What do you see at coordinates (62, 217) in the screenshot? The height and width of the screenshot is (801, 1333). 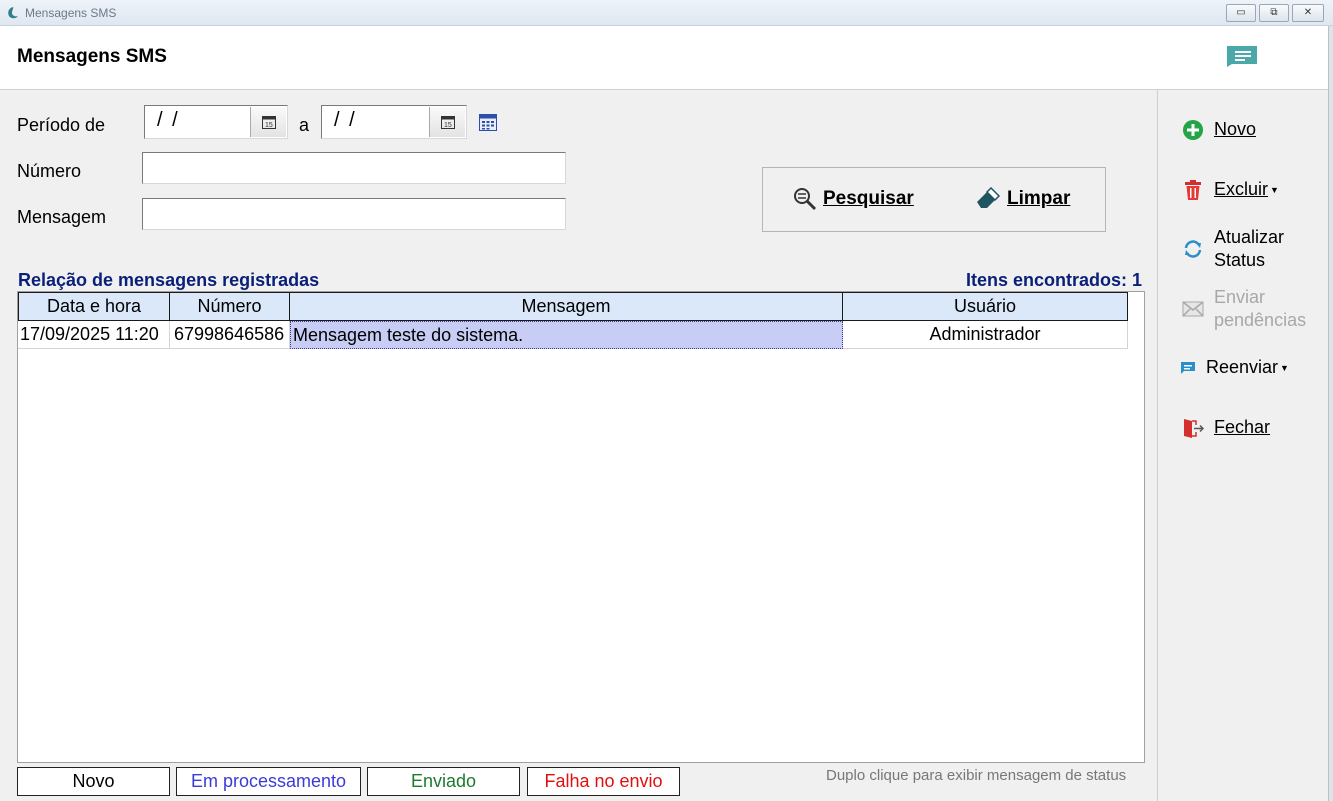 I see `message-label: Mensagem` at bounding box center [62, 217].